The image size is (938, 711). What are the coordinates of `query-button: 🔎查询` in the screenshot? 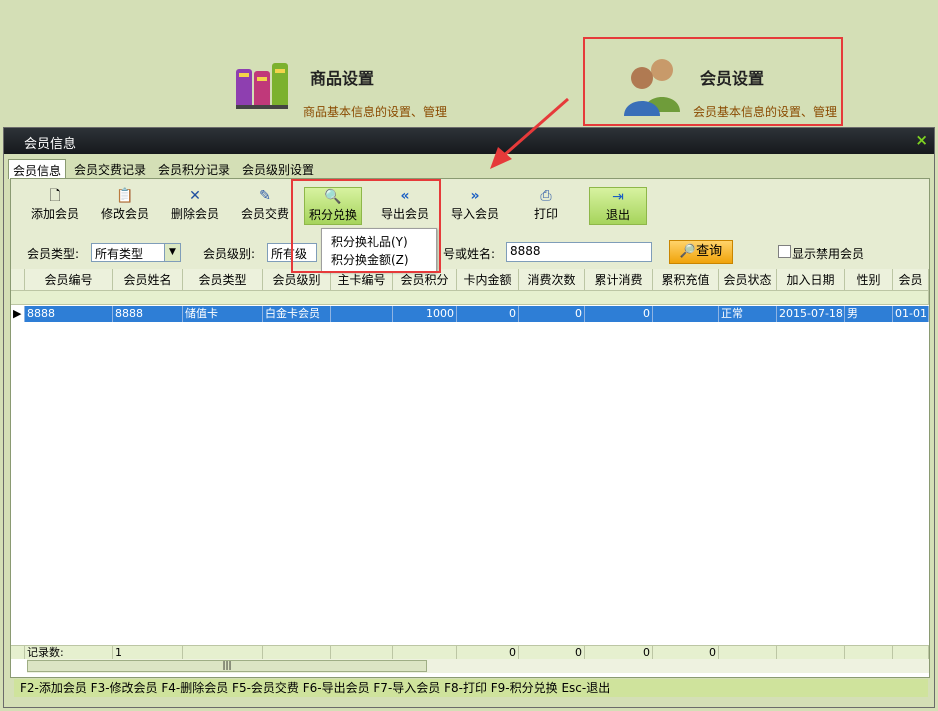 It's located at (701, 252).